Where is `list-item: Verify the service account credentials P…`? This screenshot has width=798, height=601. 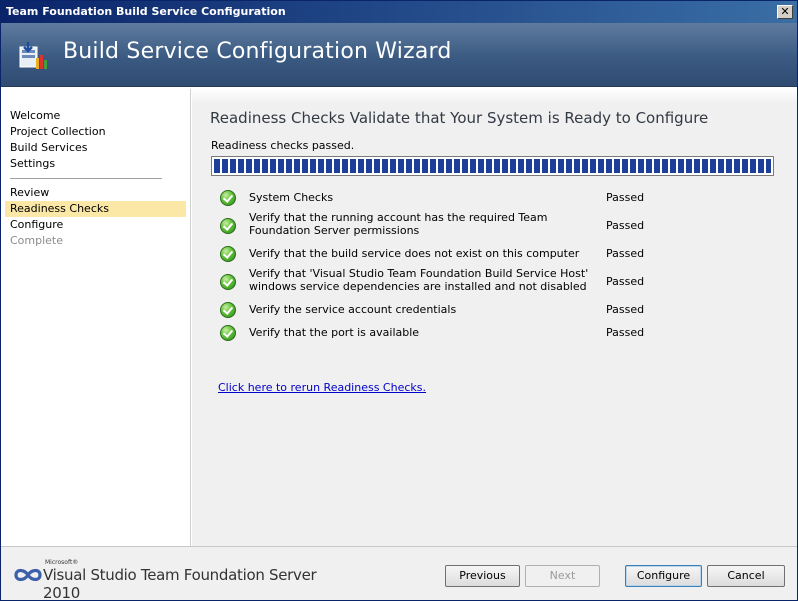 list-item: Verify the service account credentials P… is located at coordinates (500, 310).